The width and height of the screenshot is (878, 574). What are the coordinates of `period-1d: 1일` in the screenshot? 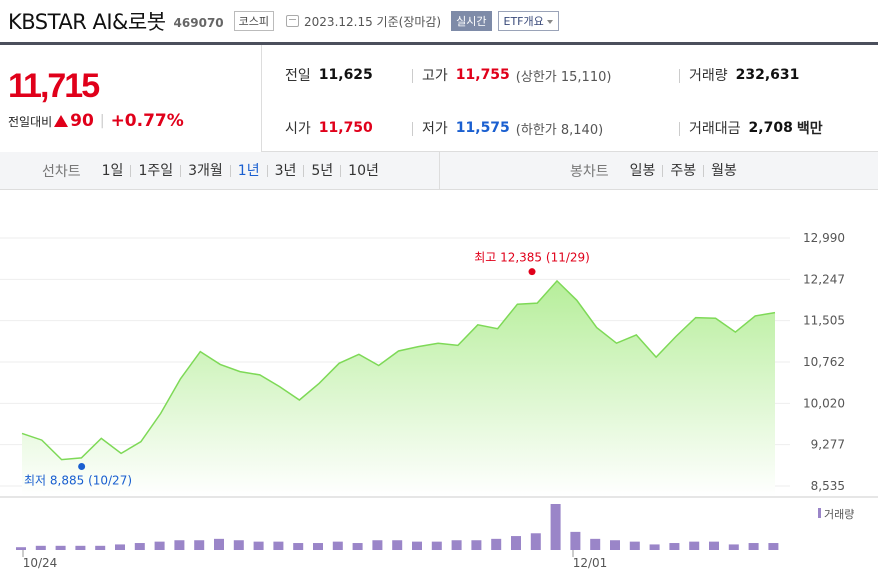 It's located at (113, 171).